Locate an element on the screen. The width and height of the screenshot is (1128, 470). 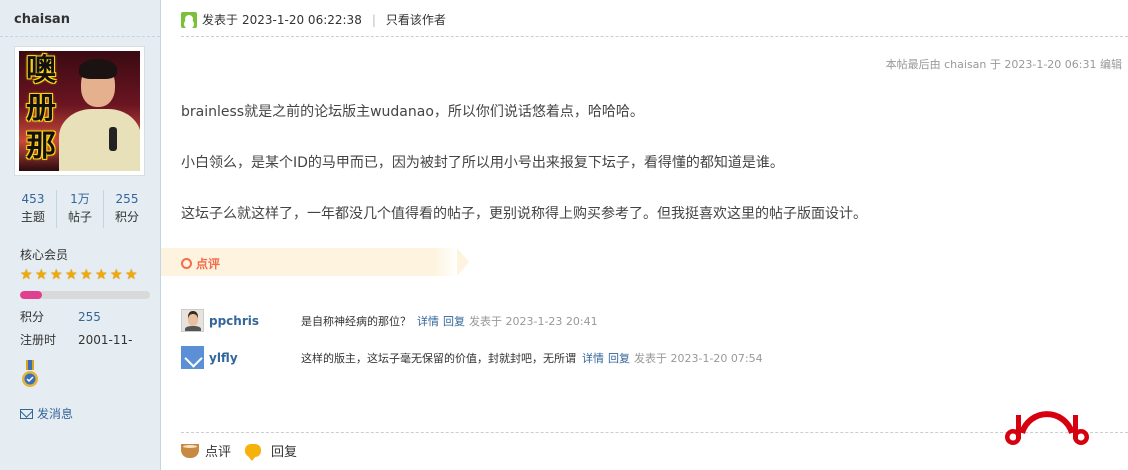
avatar-caption-char: 册 is located at coordinates (41, 108).